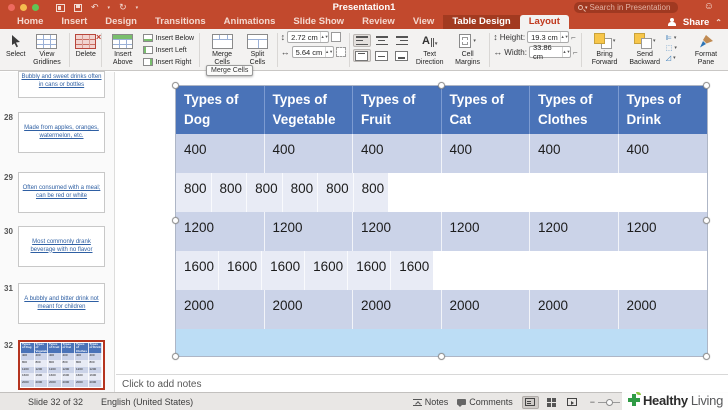 The image size is (728, 410). I want to click on table-handle-top-left, so click(175, 85).